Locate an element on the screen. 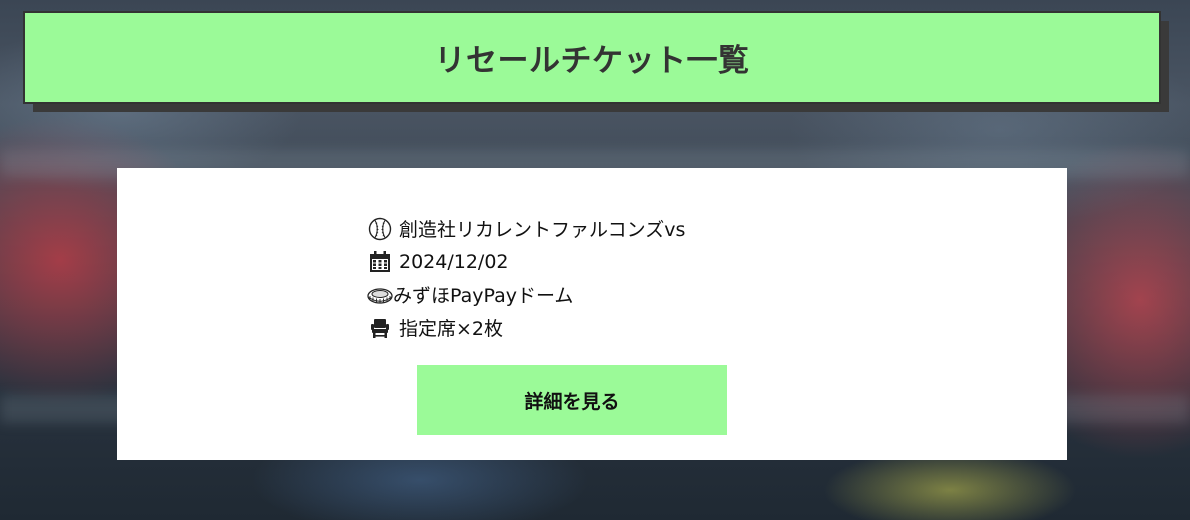  ticket-date: 2024/12/02 is located at coordinates (454, 261).